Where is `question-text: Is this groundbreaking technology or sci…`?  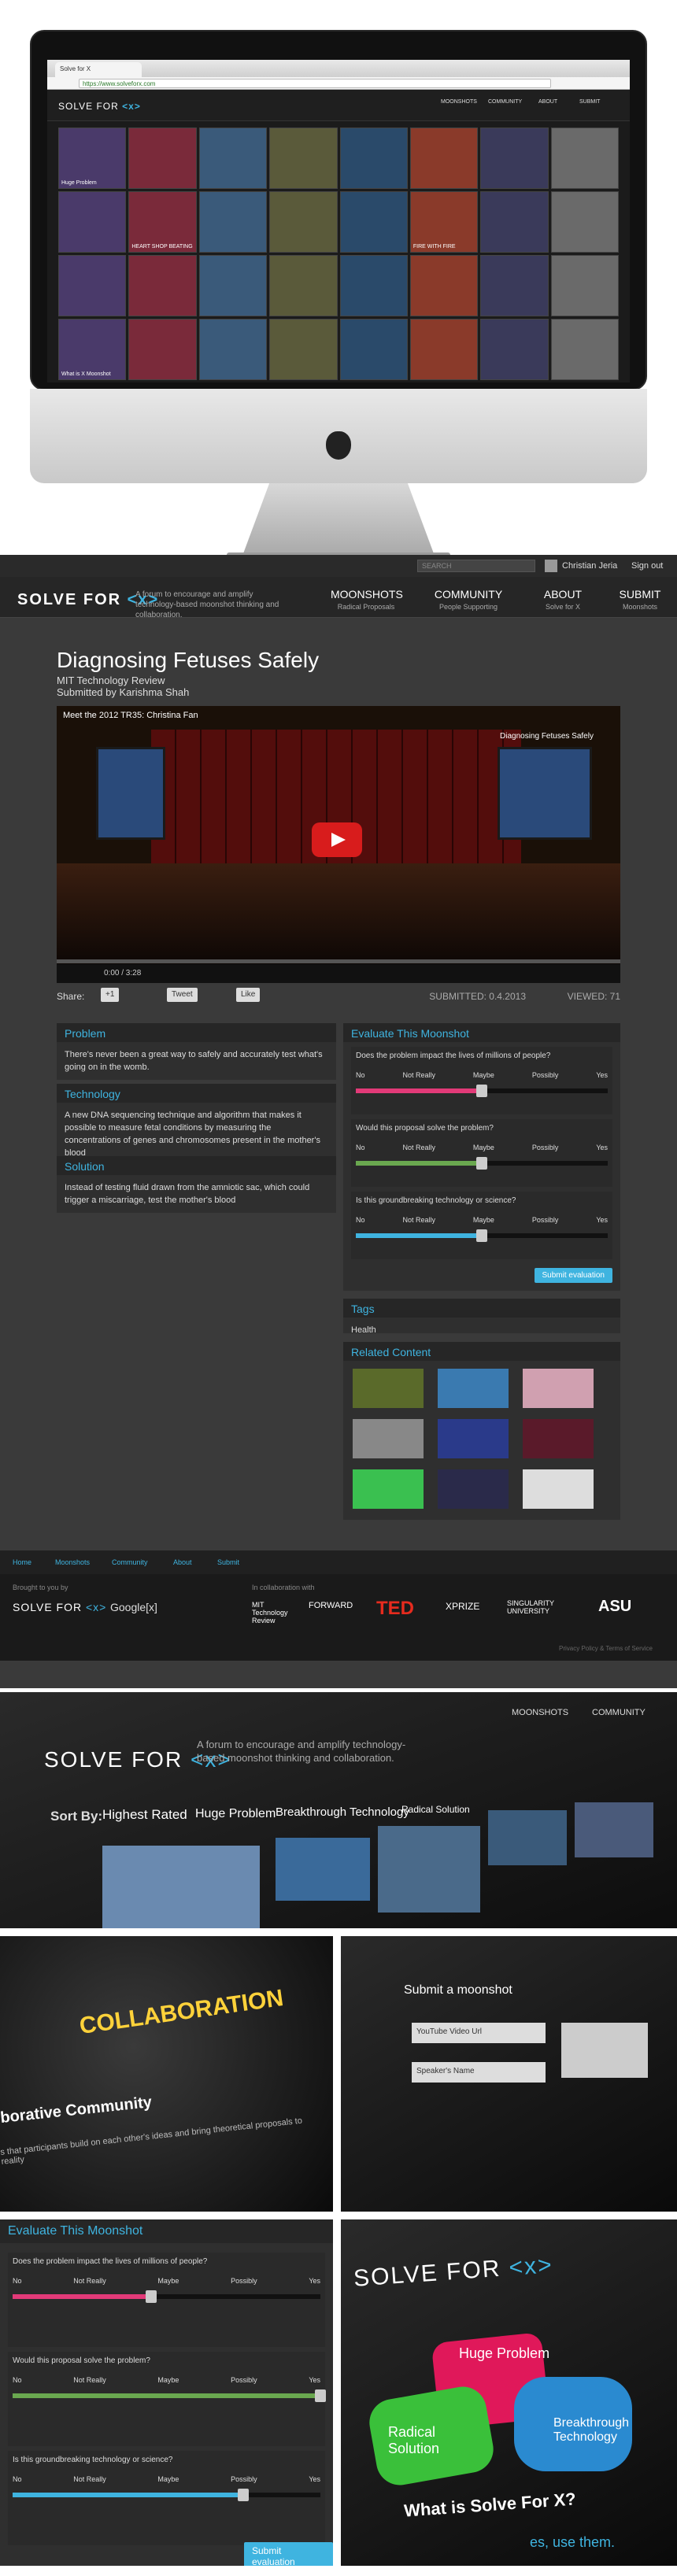 question-text: Is this groundbreaking technology or sci… is located at coordinates (93, 2460).